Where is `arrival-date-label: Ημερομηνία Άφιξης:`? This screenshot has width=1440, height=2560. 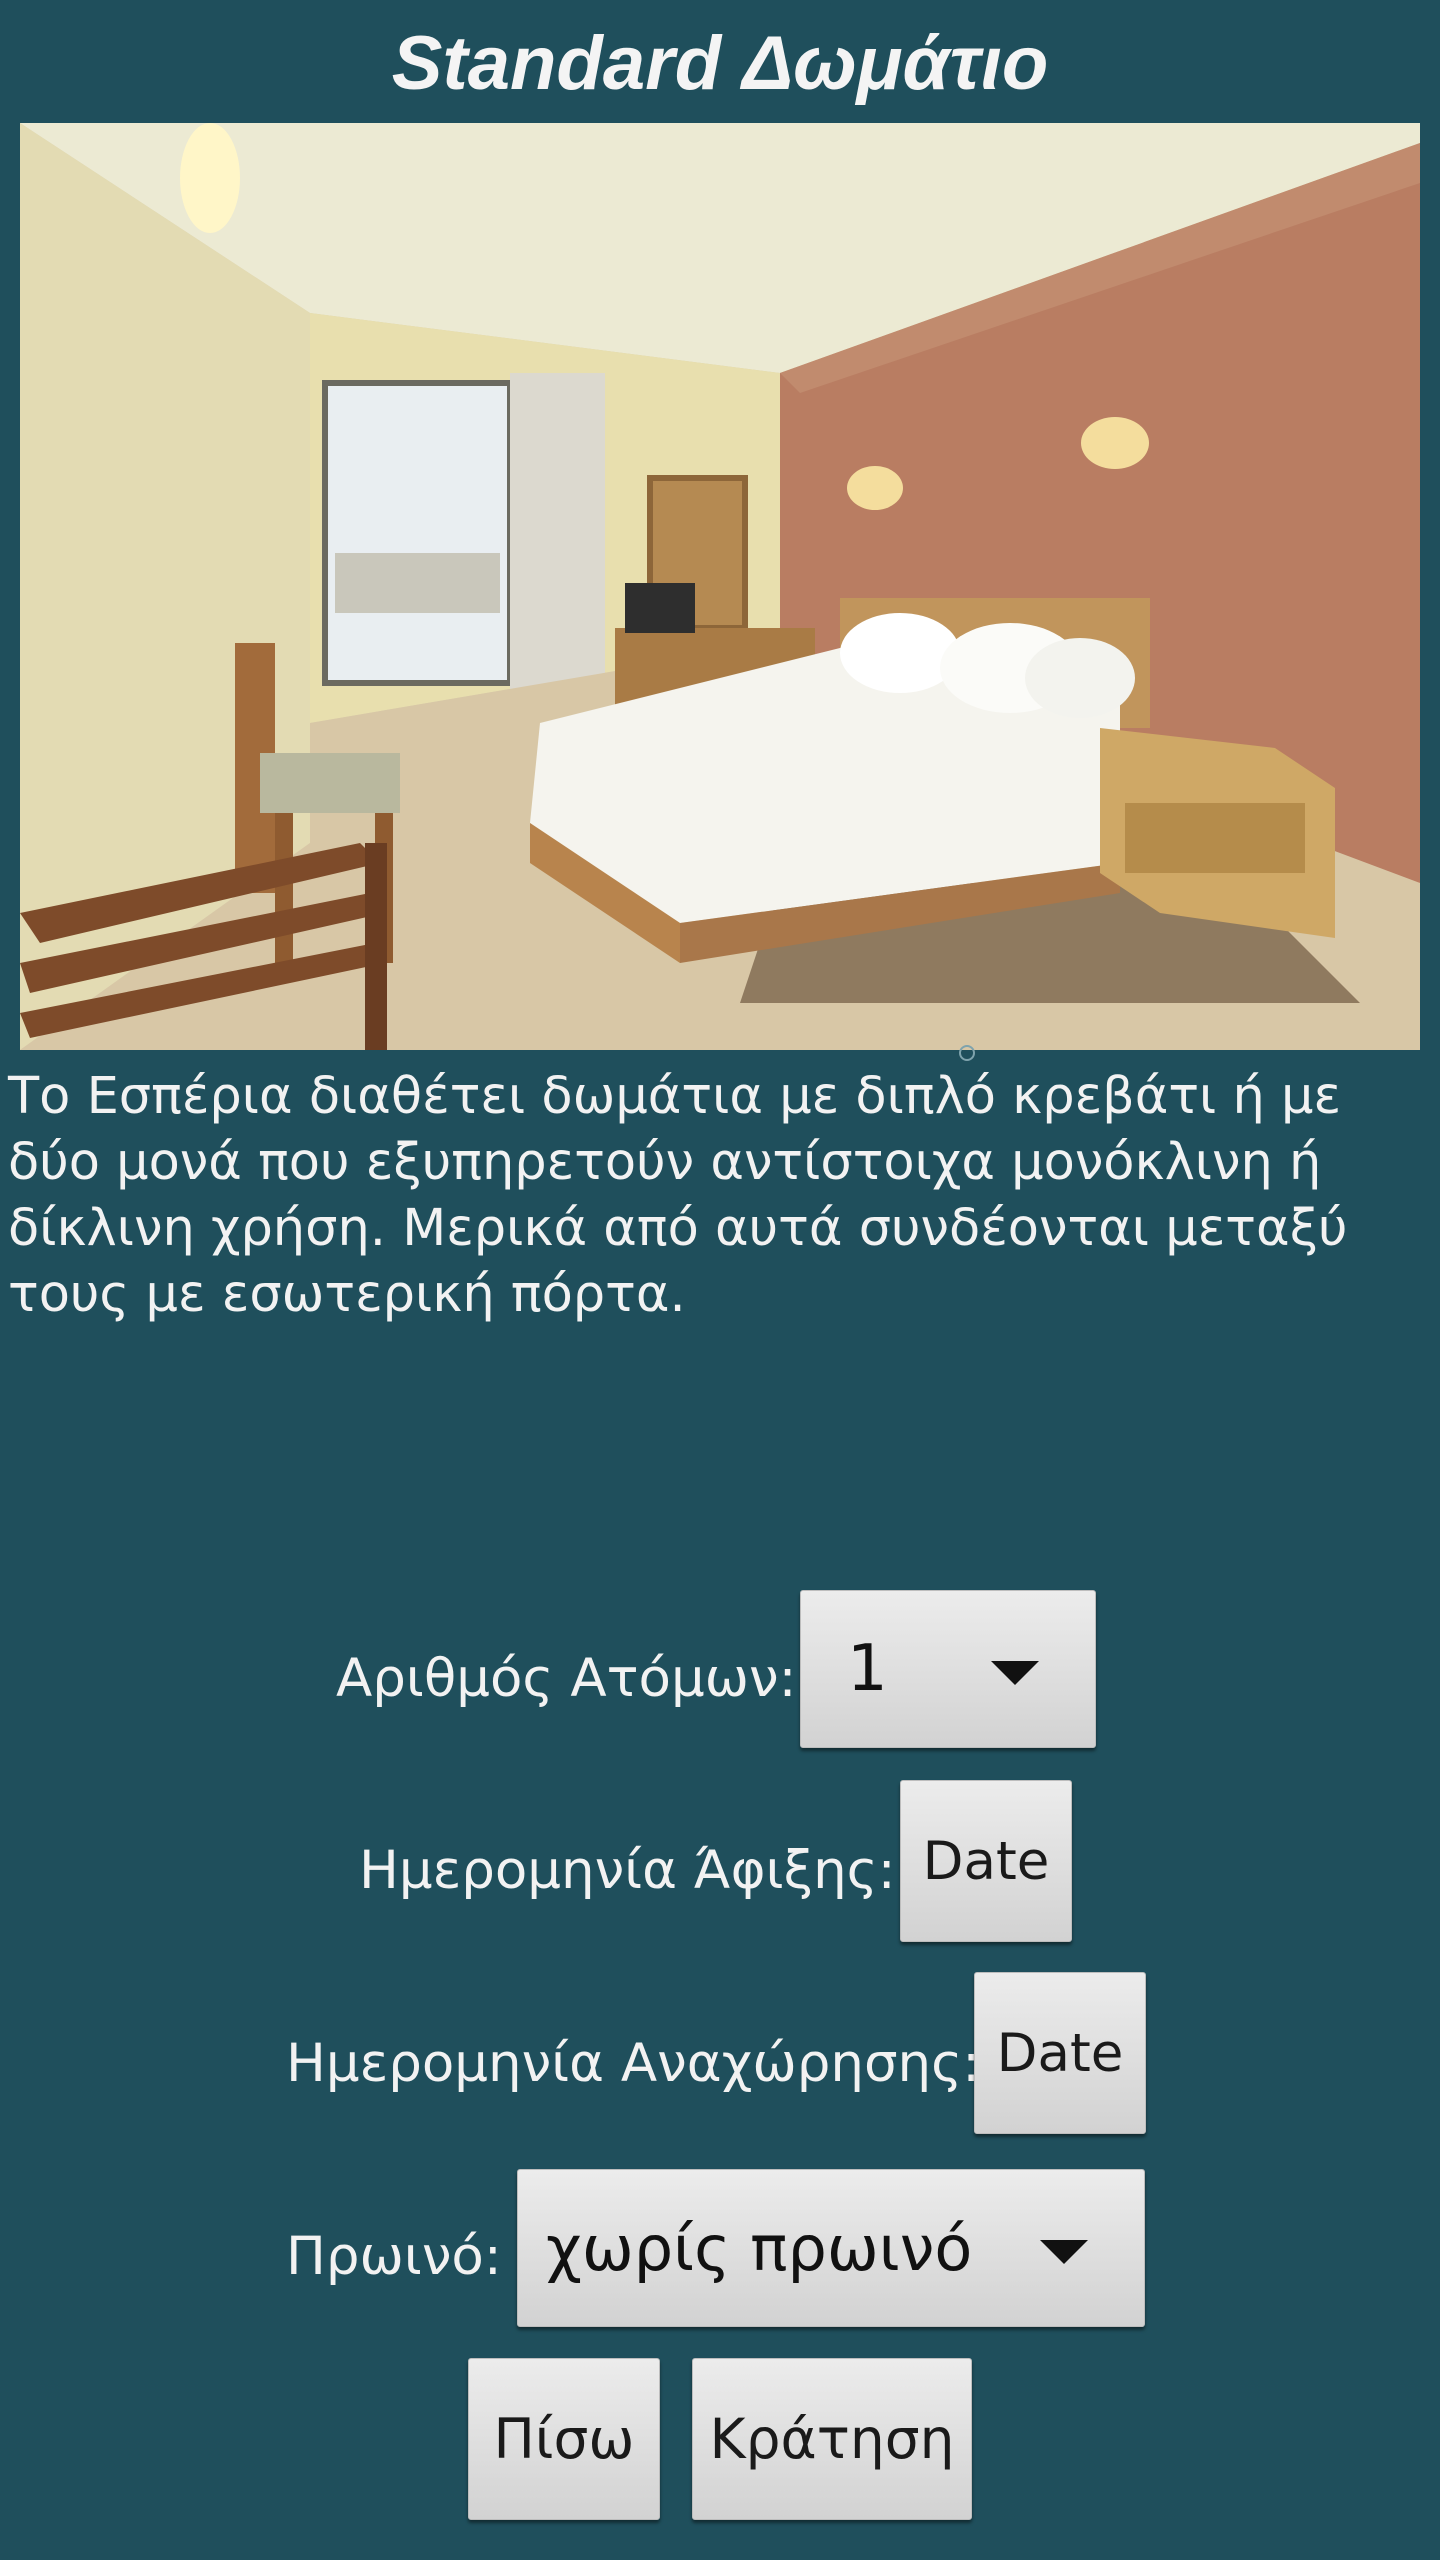 arrival-date-label: Ημερομηνία Άφιξης: is located at coordinates (627, 1870).